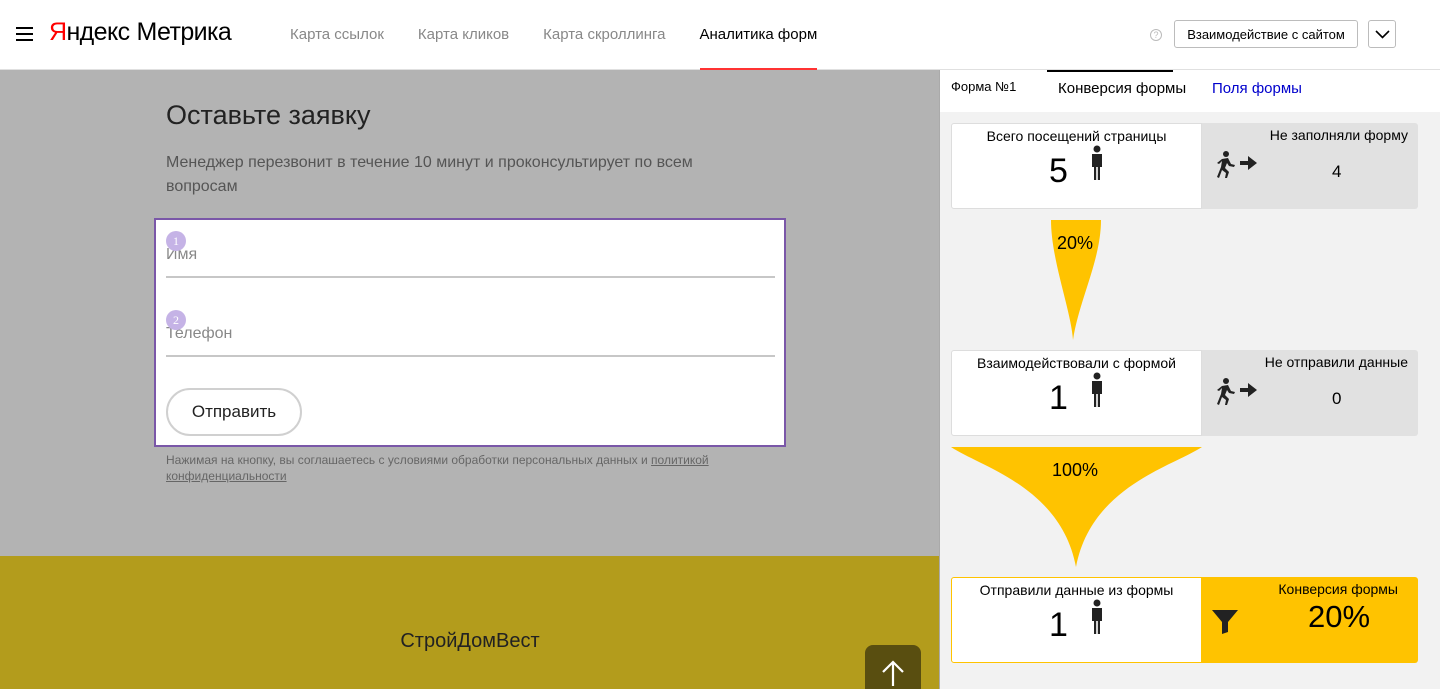  I want to click on dropoff-card: Не отправили данные 0, so click(1310, 393).